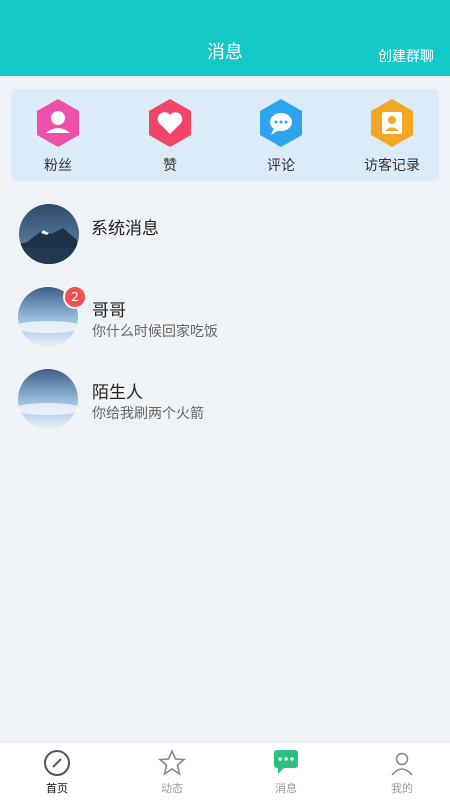  I want to click on message-item-stranger: 陌生人 你给我刷两个火箭, so click(225, 404).